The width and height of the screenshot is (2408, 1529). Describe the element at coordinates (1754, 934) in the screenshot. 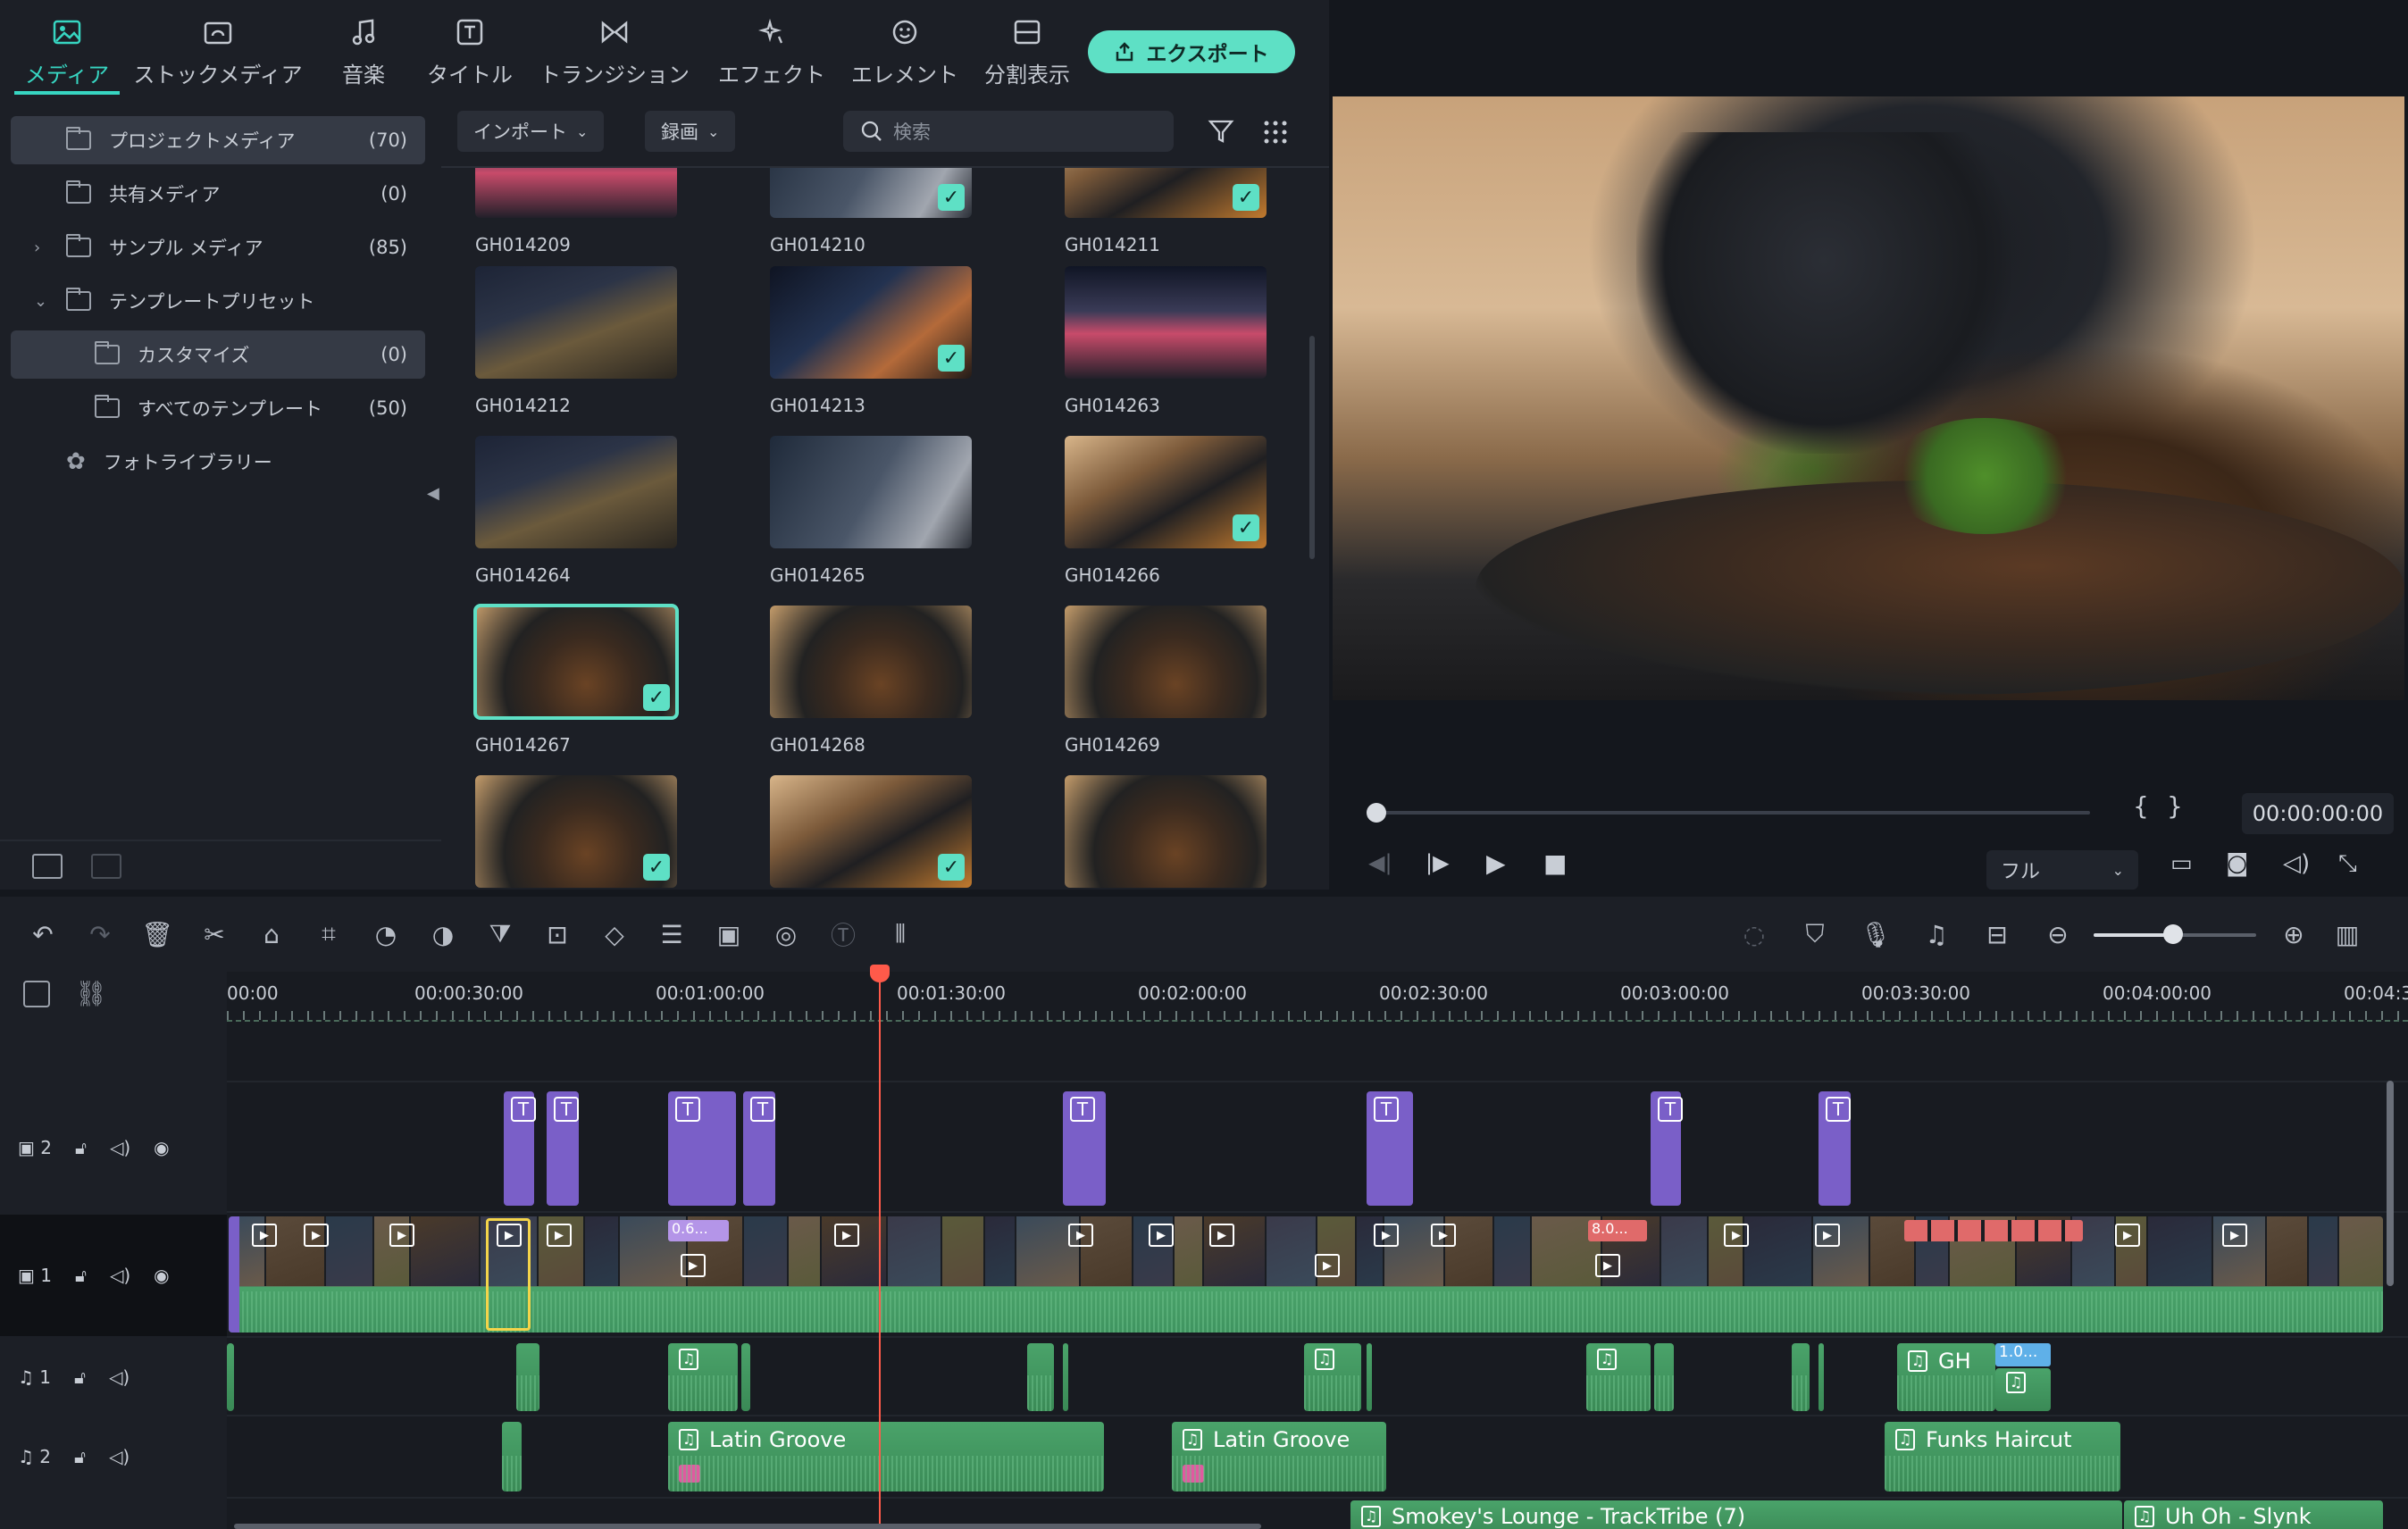

I see `render-icon: ◌` at that location.